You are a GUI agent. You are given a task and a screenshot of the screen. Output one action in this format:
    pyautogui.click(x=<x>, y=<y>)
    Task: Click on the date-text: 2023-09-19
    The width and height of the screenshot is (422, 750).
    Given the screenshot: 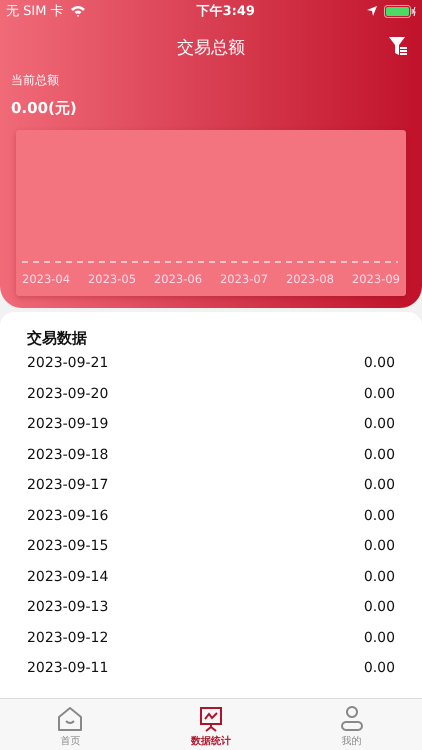 What is the action you would take?
    pyautogui.click(x=67, y=424)
    